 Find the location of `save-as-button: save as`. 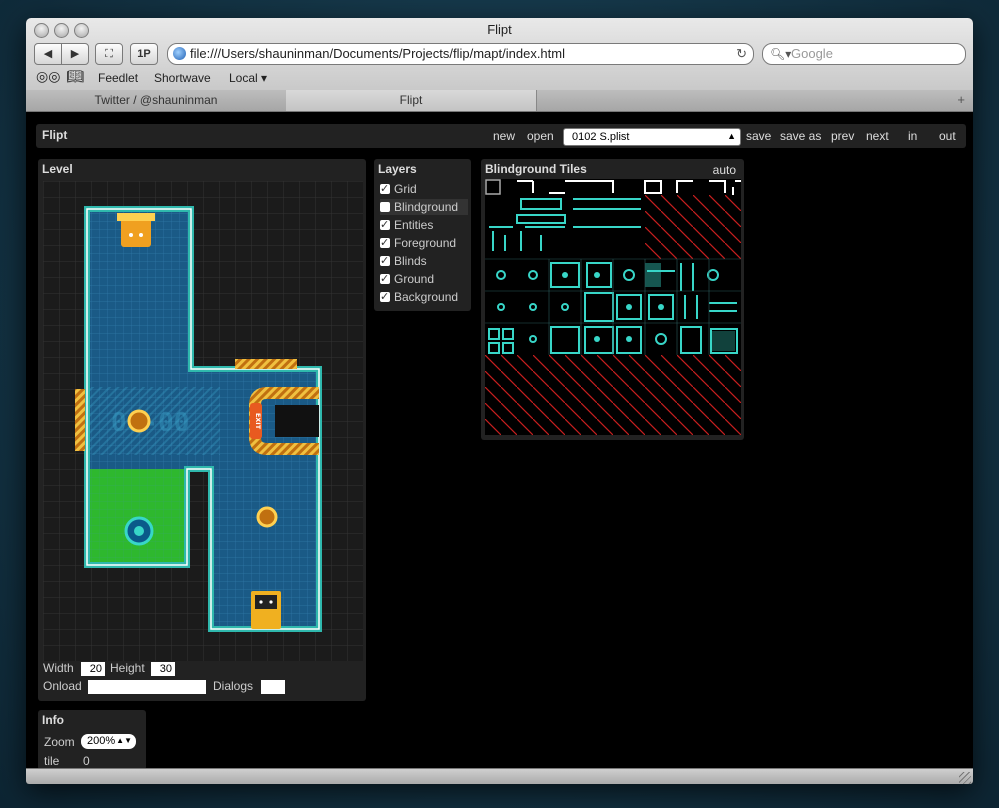

save-as-button: save as is located at coordinates (800, 136).